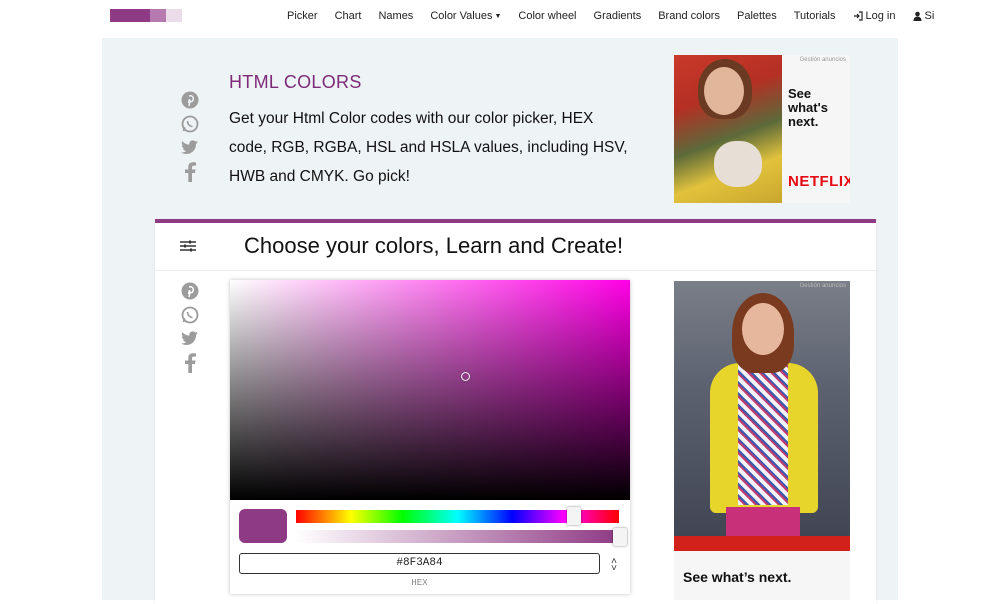  What do you see at coordinates (763, 522) in the screenshot?
I see `ad-photo-pants` at bounding box center [763, 522].